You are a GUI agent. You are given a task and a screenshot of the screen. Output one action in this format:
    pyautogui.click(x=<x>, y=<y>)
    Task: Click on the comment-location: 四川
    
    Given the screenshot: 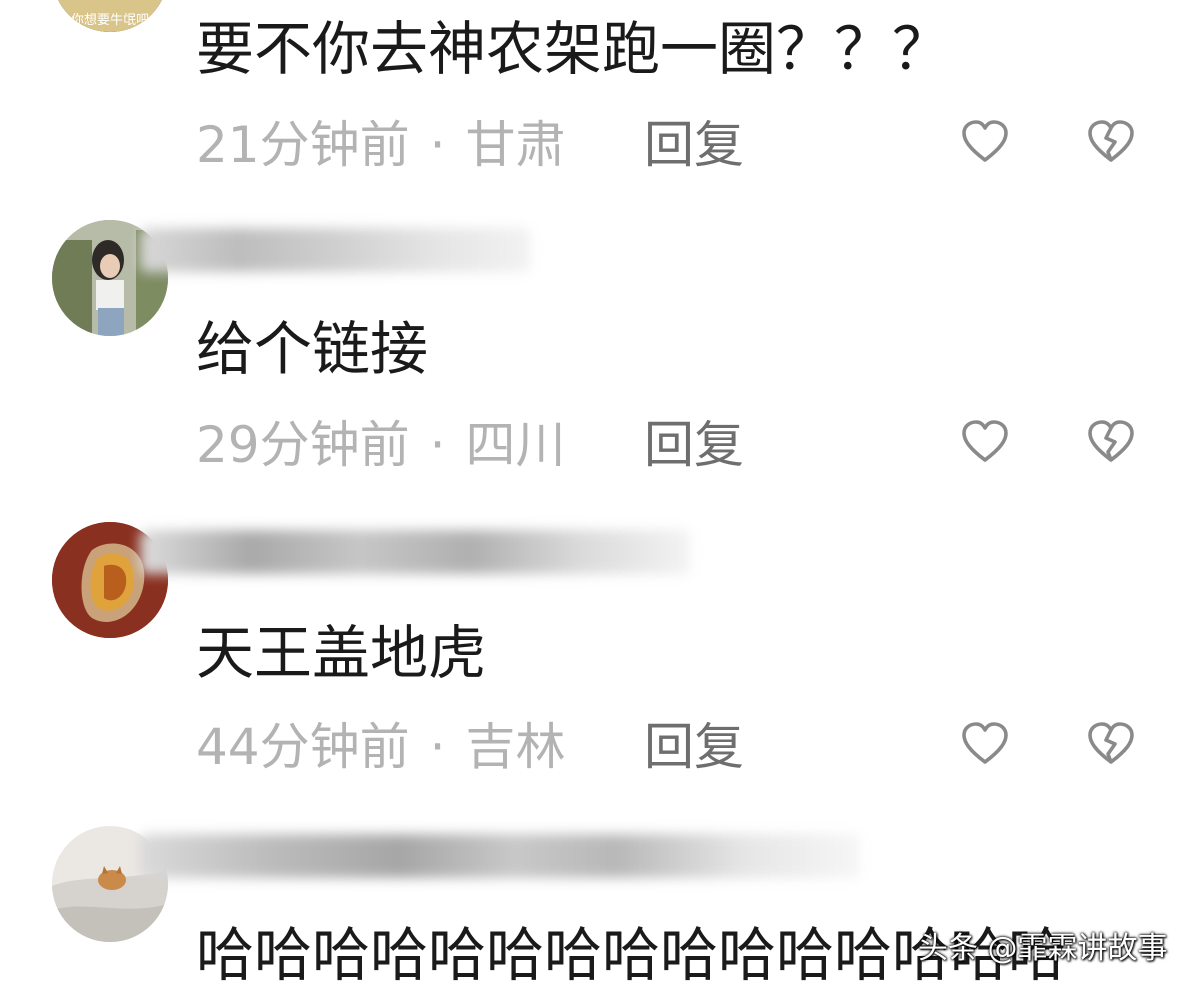 What is the action you would take?
    pyautogui.click(x=515, y=445)
    